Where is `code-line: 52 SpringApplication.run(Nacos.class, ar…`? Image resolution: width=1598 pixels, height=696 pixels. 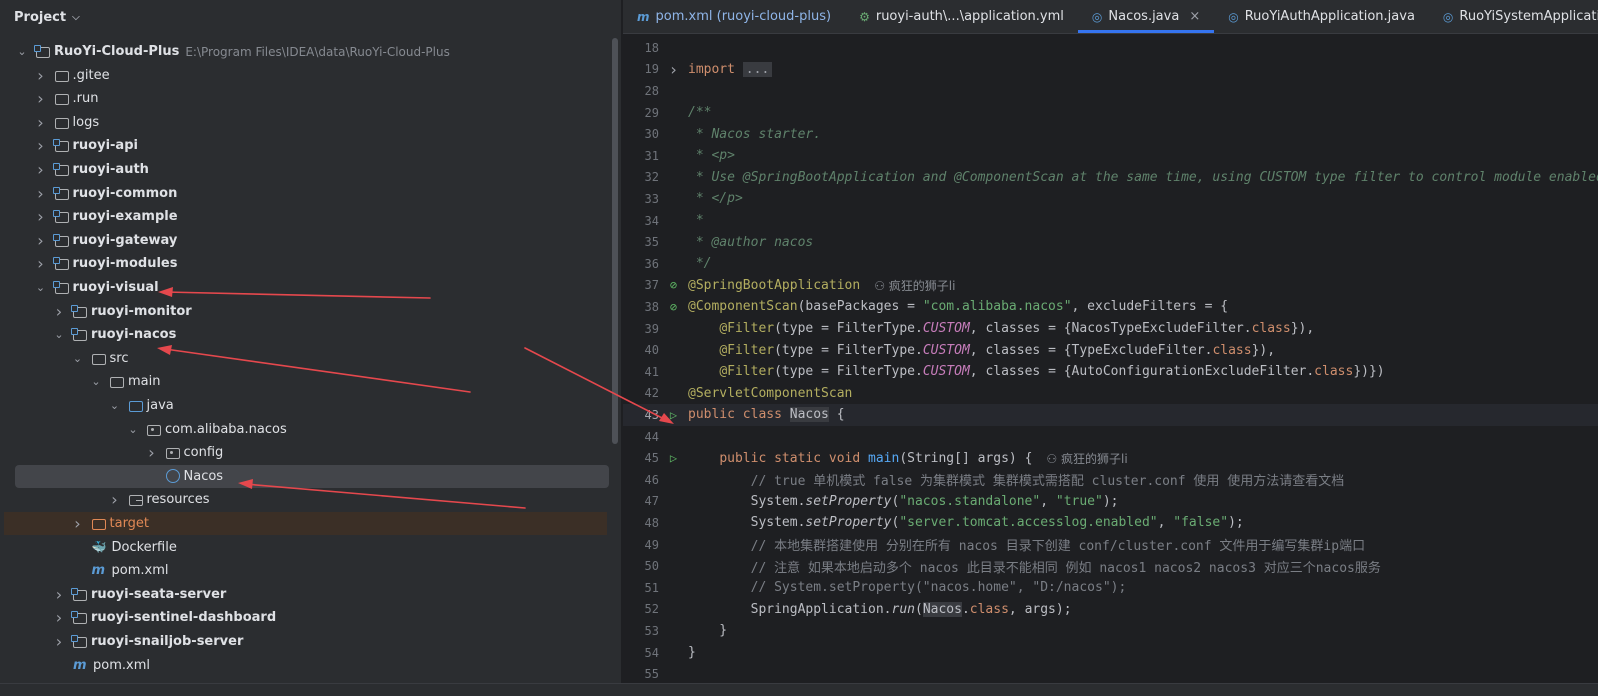 code-line: 52 SpringApplication.run(Nacos.class, ar… is located at coordinates (1110, 610).